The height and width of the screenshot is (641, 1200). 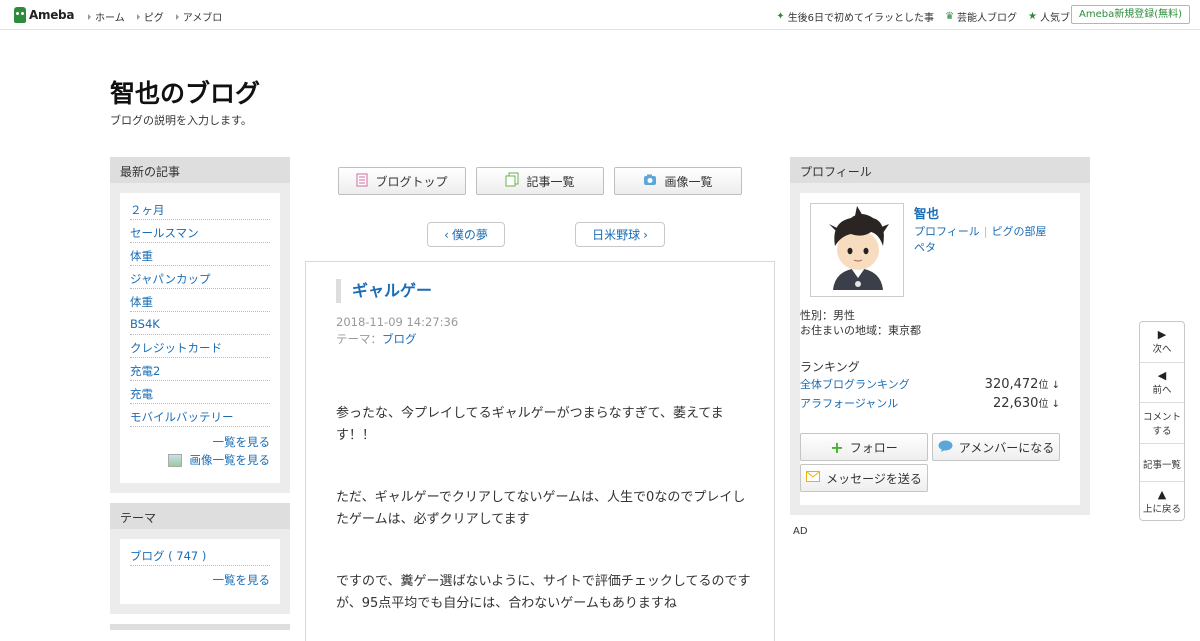 What do you see at coordinates (469, 235) in the screenshot?
I see `prev-entry-label: 僕の夢` at bounding box center [469, 235].